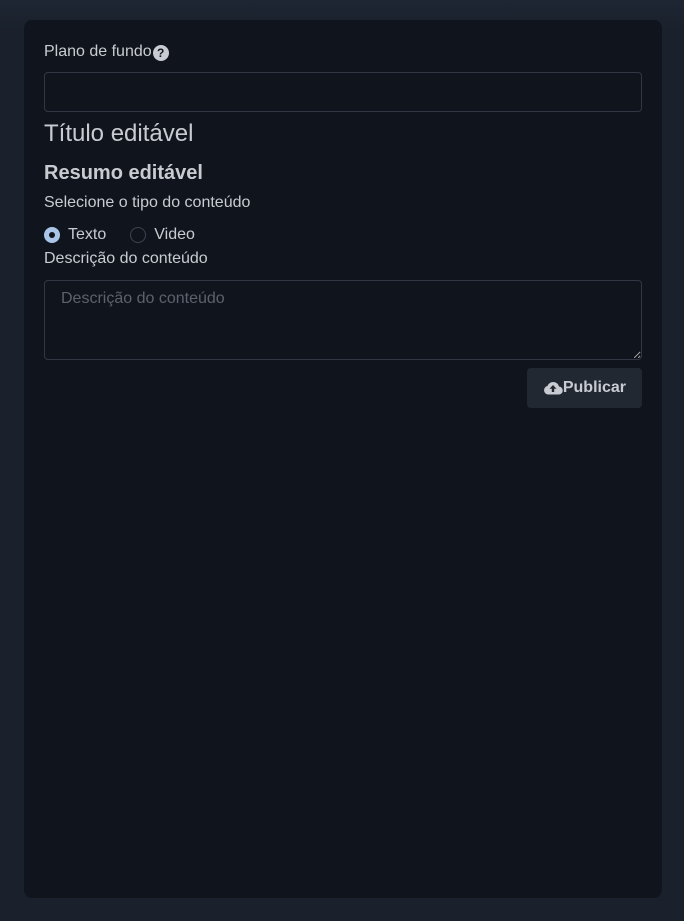 The width and height of the screenshot is (684, 921). I want to click on help-icon: ?, so click(160, 53).